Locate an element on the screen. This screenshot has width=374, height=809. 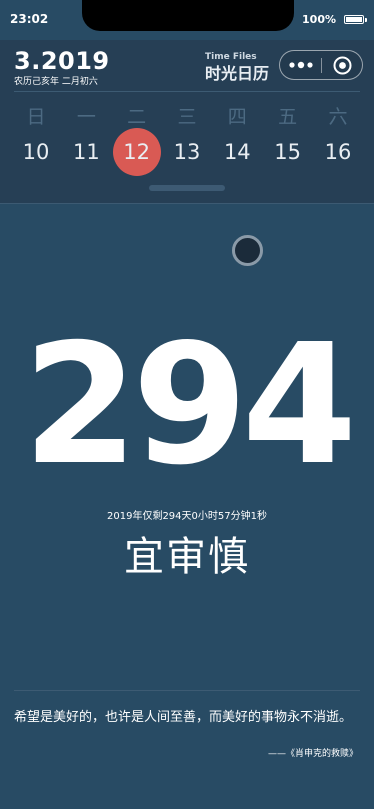
miniprogram-capsule is located at coordinates (321, 65).